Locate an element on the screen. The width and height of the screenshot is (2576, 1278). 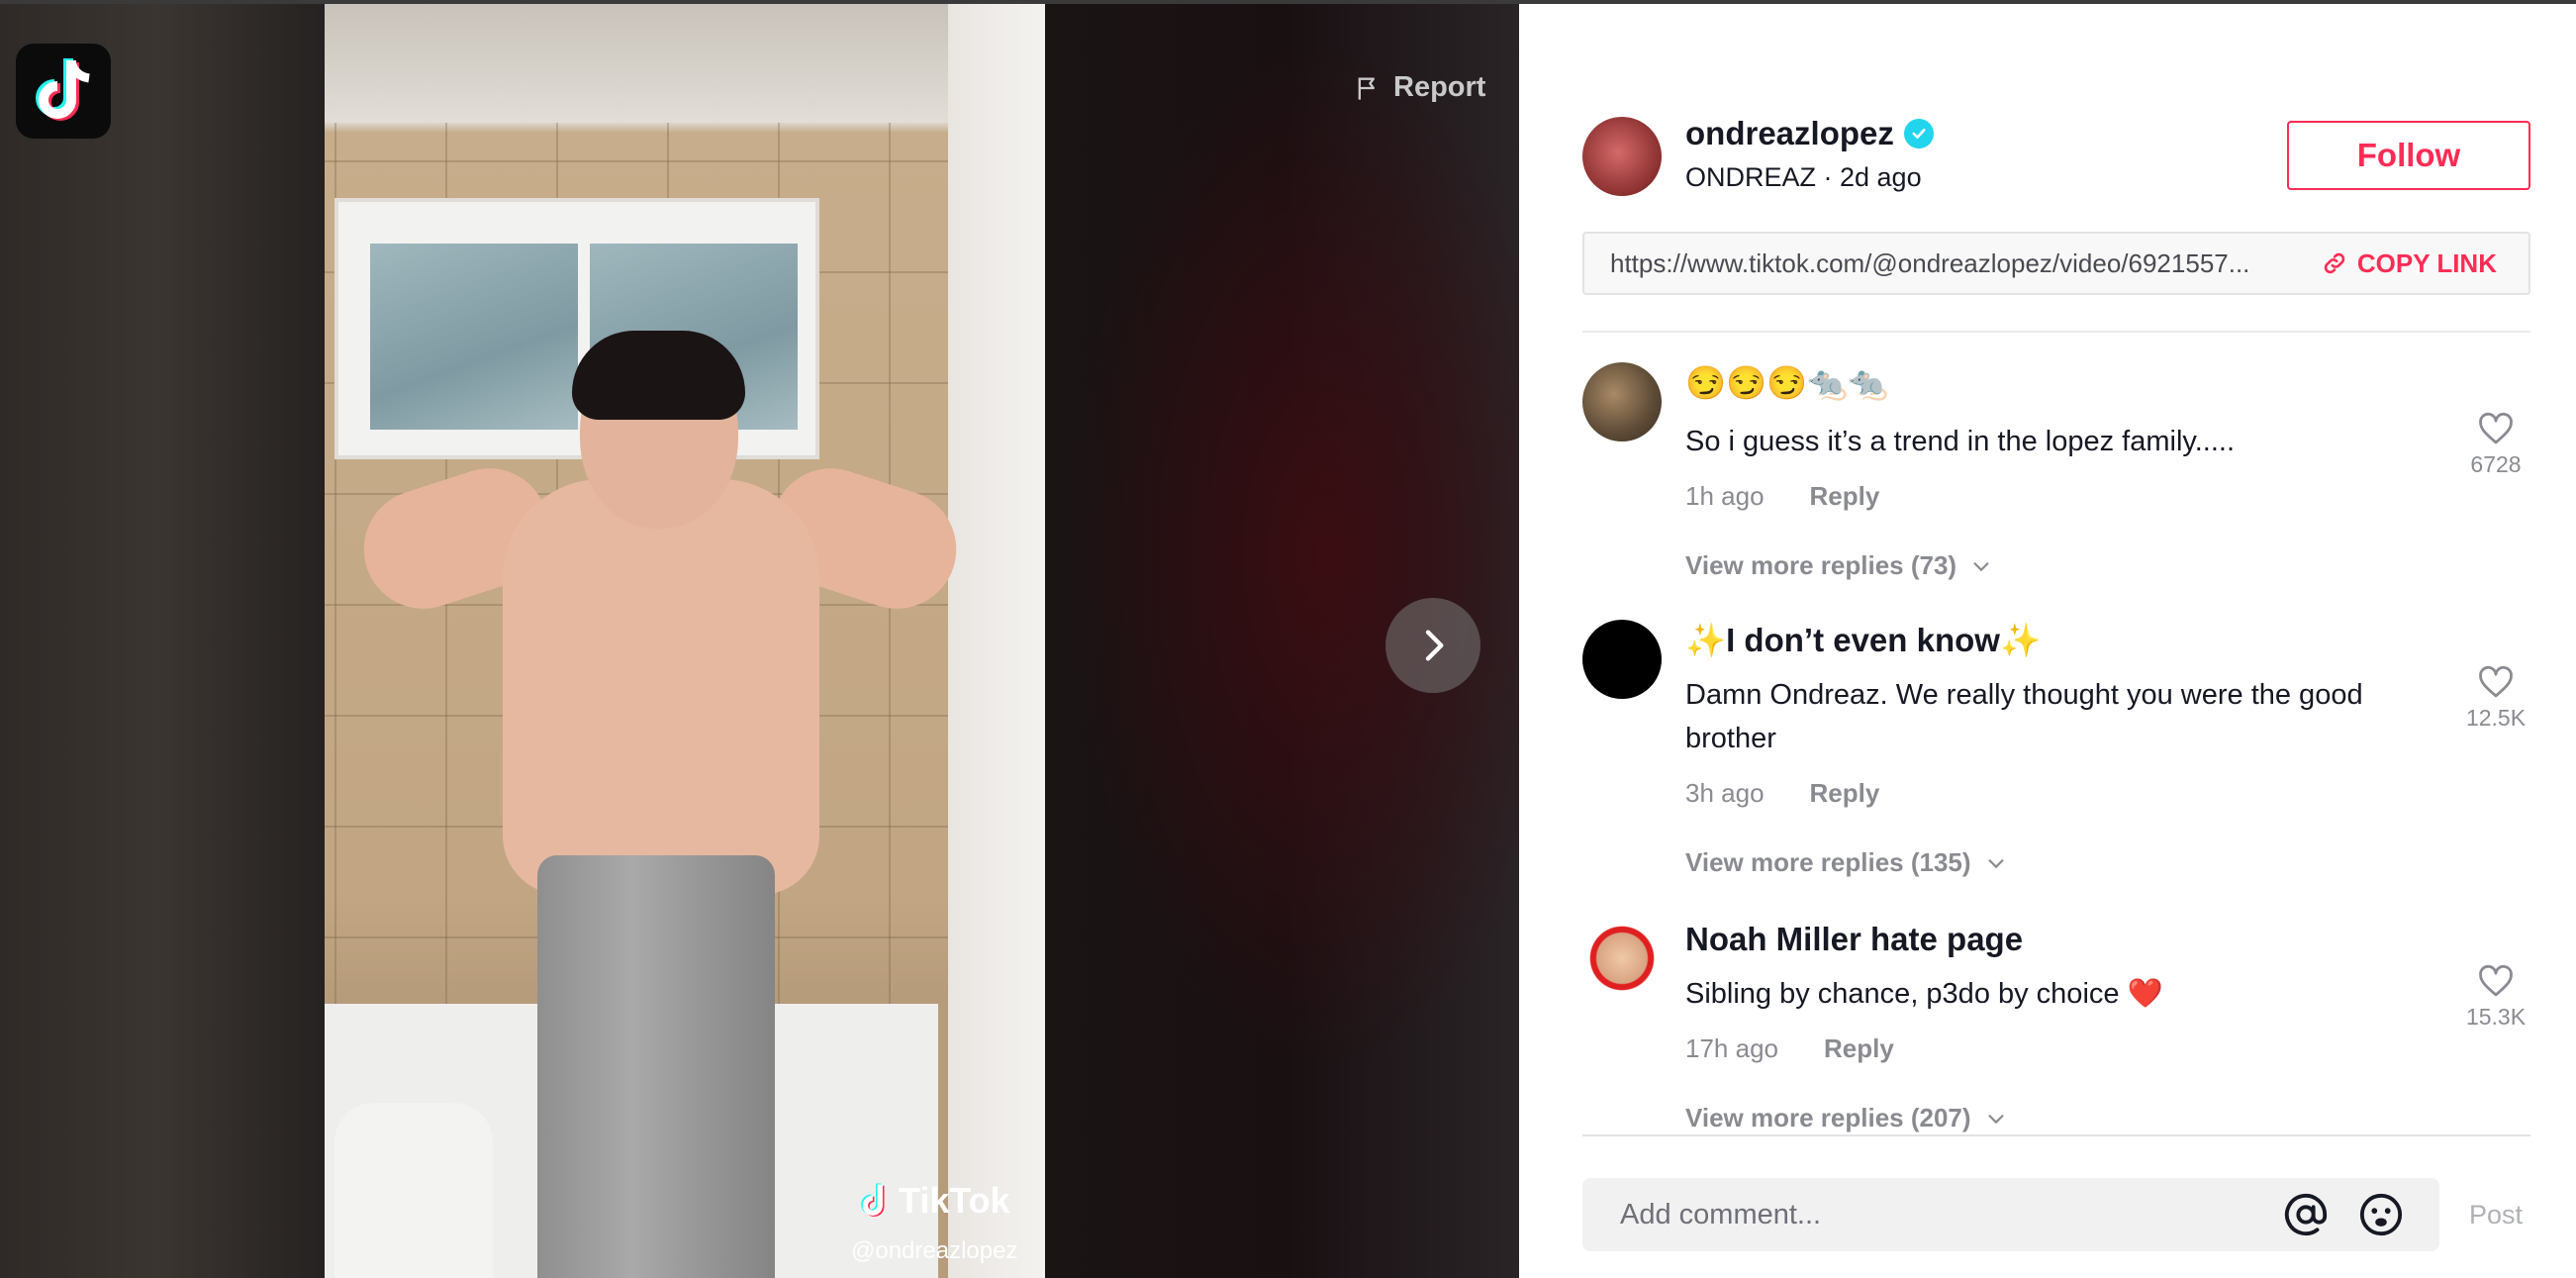
comment-like: 6728 is located at coordinates (2495, 445).